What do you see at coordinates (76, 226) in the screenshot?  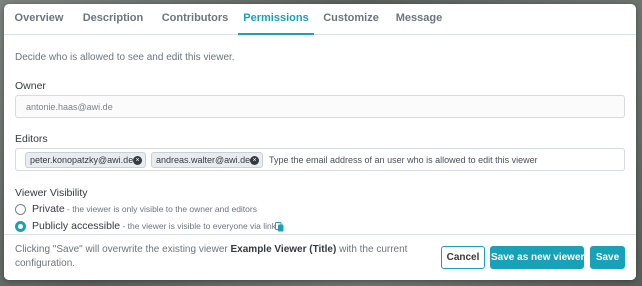 I see `option-public-title: Publicly accessible` at bounding box center [76, 226].